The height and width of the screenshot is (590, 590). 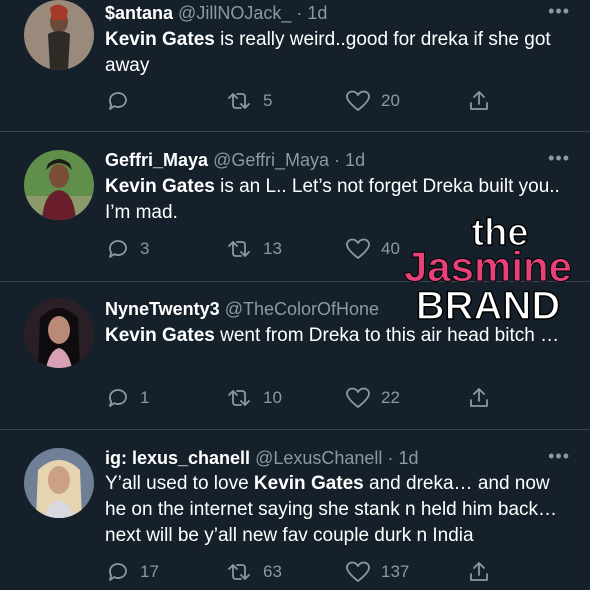 I want to click on reply-button: 1, so click(x=127, y=398).